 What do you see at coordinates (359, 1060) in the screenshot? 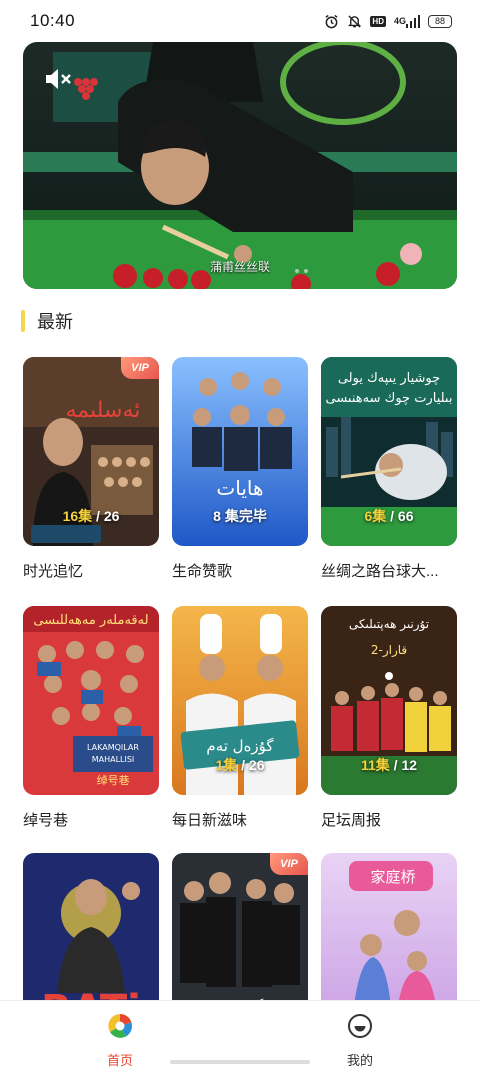
I see `nav-mine-label: 我的` at bounding box center [359, 1060].